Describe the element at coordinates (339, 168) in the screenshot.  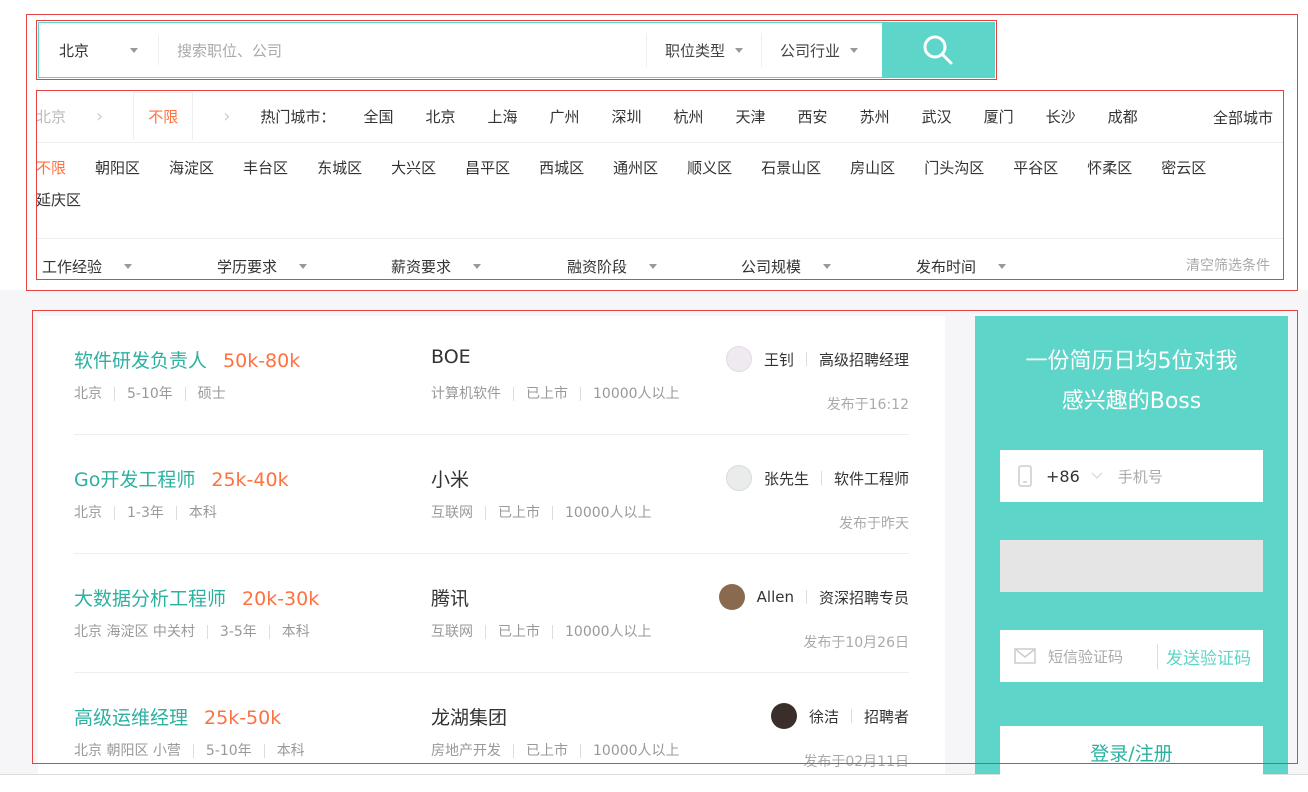
I see `district-item: 东城区` at that location.